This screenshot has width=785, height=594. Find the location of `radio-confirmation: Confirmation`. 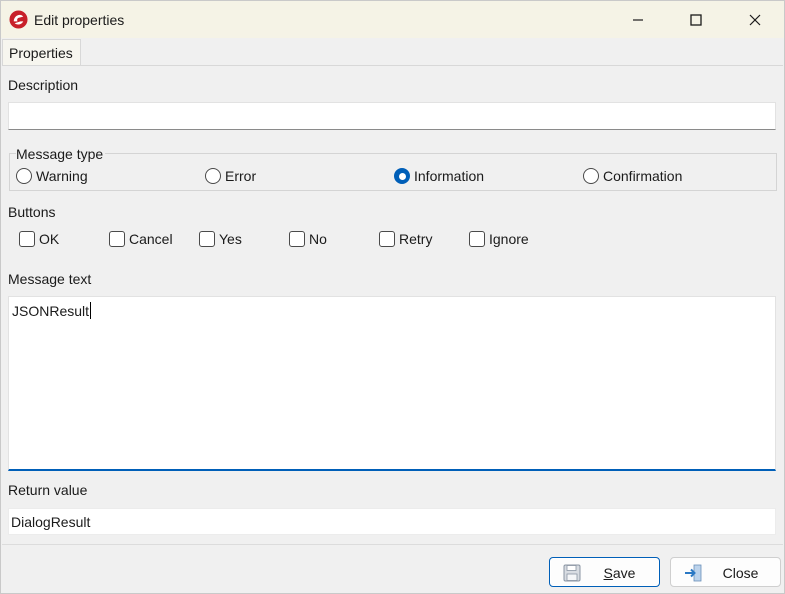

radio-confirmation: Confirmation is located at coordinates (632, 176).